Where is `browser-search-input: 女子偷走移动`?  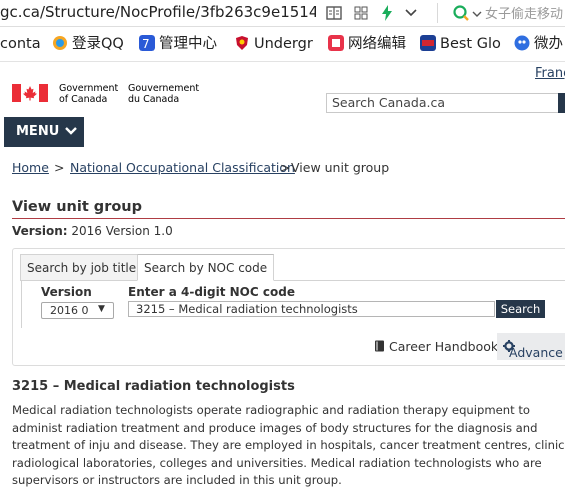
browser-search-input: 女子偷走移动 is located at coordinates (524, 12).